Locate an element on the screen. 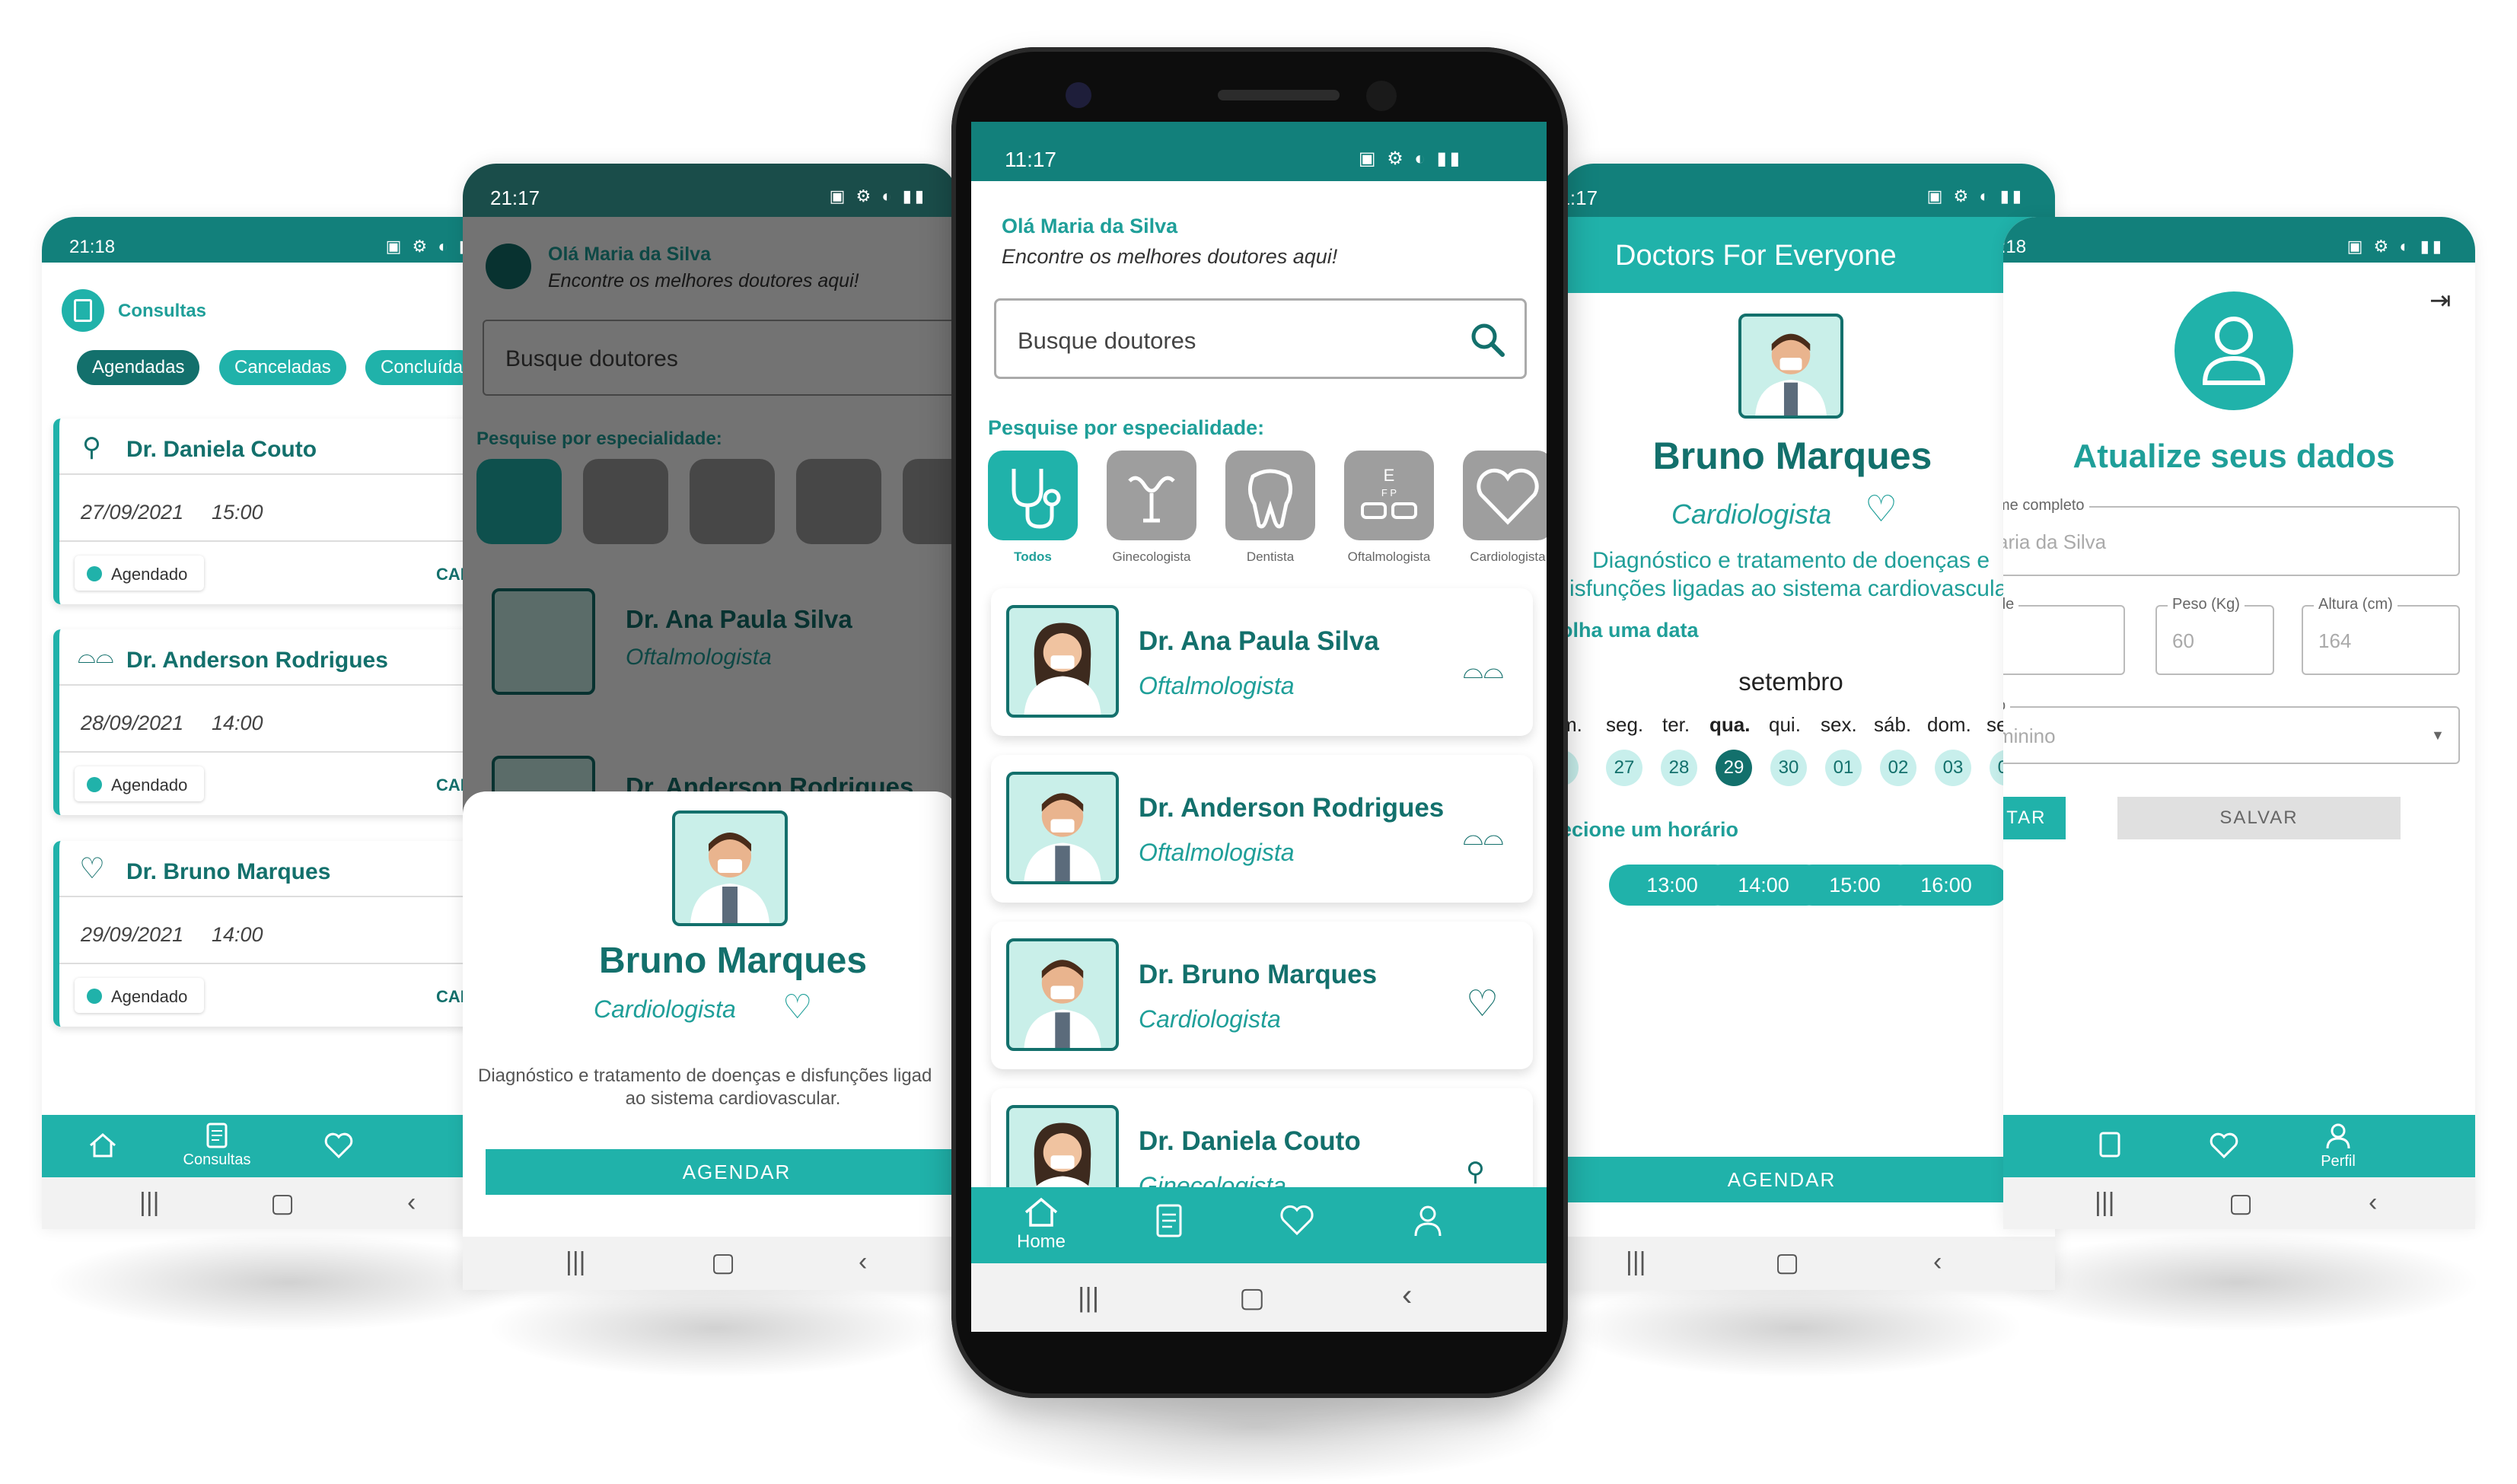  specialty-oftalmologista: E F P is located at coordinates (1389, 496).